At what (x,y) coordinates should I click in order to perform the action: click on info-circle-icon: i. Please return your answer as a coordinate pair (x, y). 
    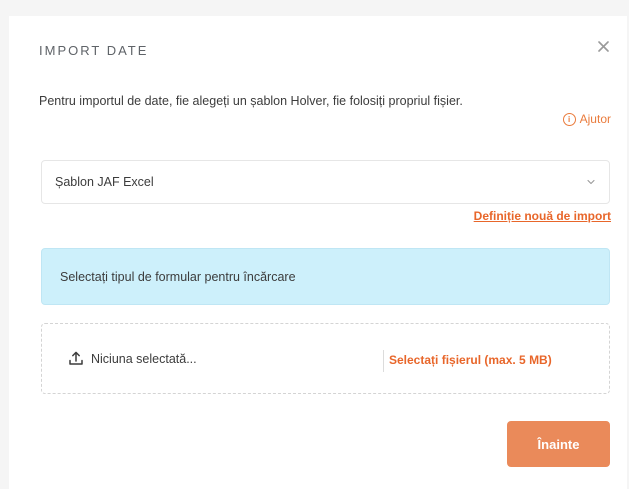
    Looking at the image, I should click on (569, 119).